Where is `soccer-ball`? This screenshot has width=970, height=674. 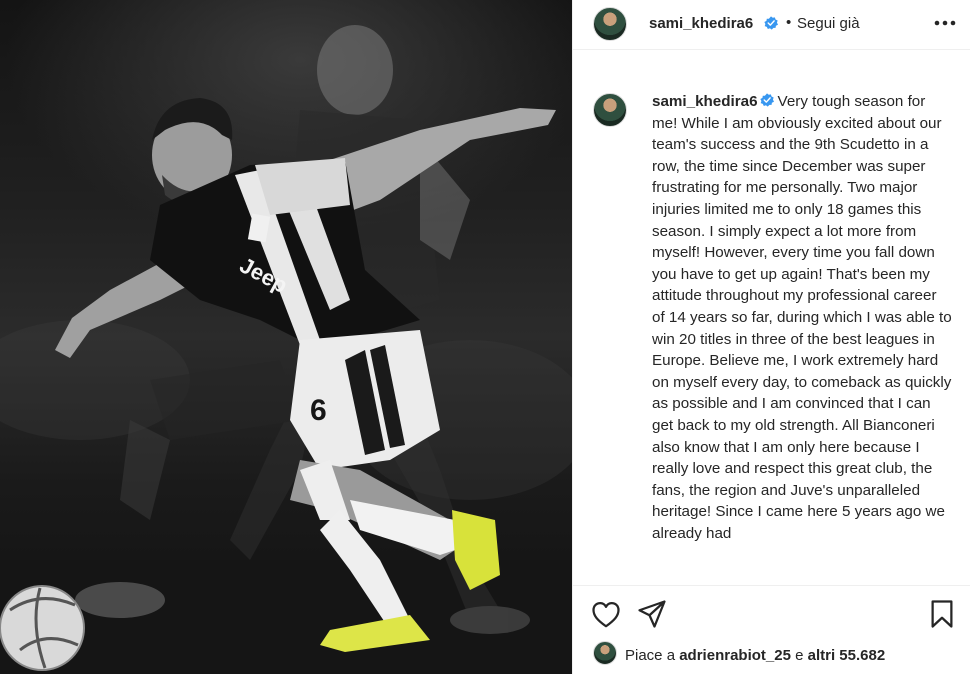 soccer-ball is located at coordinates (42, 628).